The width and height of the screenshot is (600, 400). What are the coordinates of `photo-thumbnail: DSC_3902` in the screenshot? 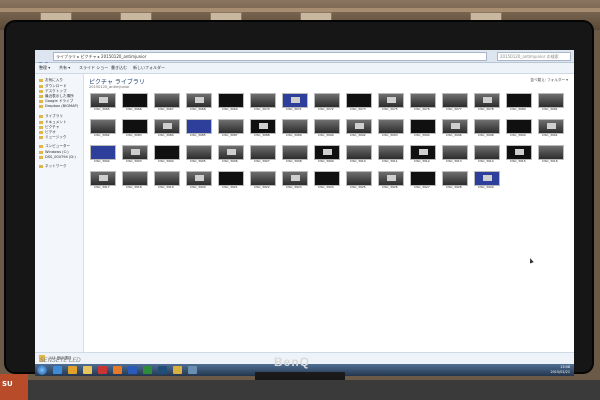 It's located at (103, 154).